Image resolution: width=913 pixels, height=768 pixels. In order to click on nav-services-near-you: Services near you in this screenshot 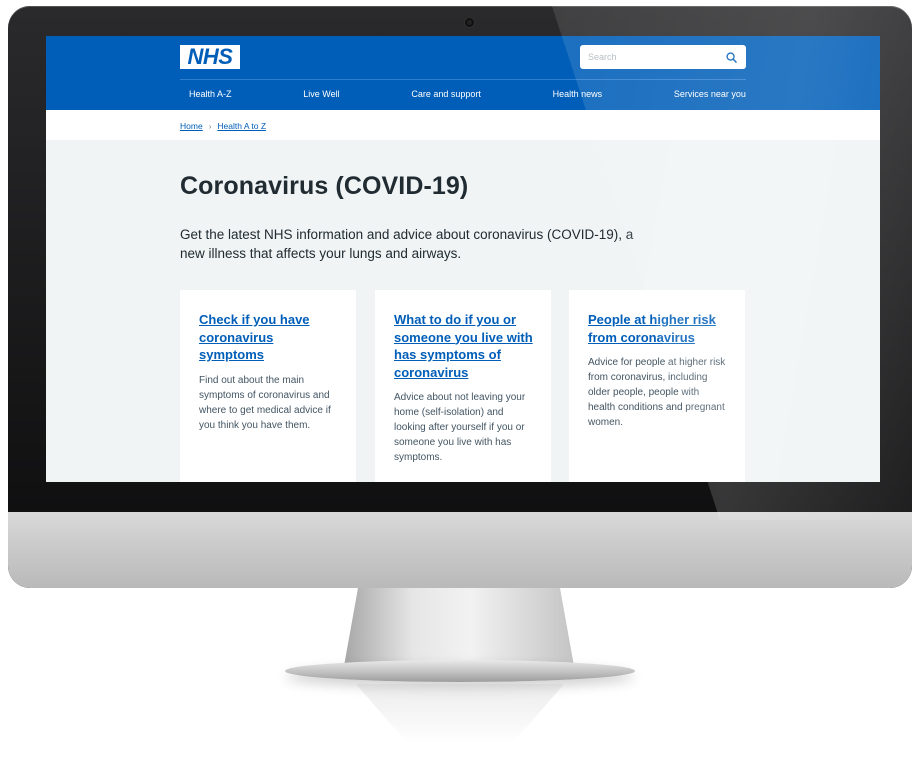, I will do `click(710, 96)`.